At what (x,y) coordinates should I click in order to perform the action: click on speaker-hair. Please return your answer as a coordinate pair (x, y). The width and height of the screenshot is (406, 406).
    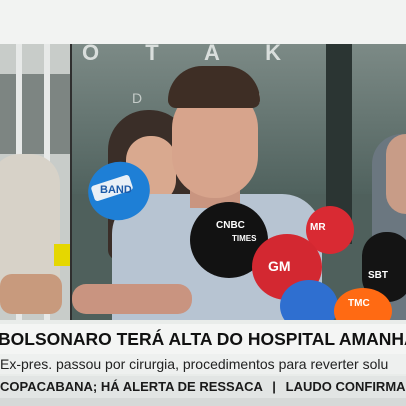
    Looking at the image, I should click on (214, 87).